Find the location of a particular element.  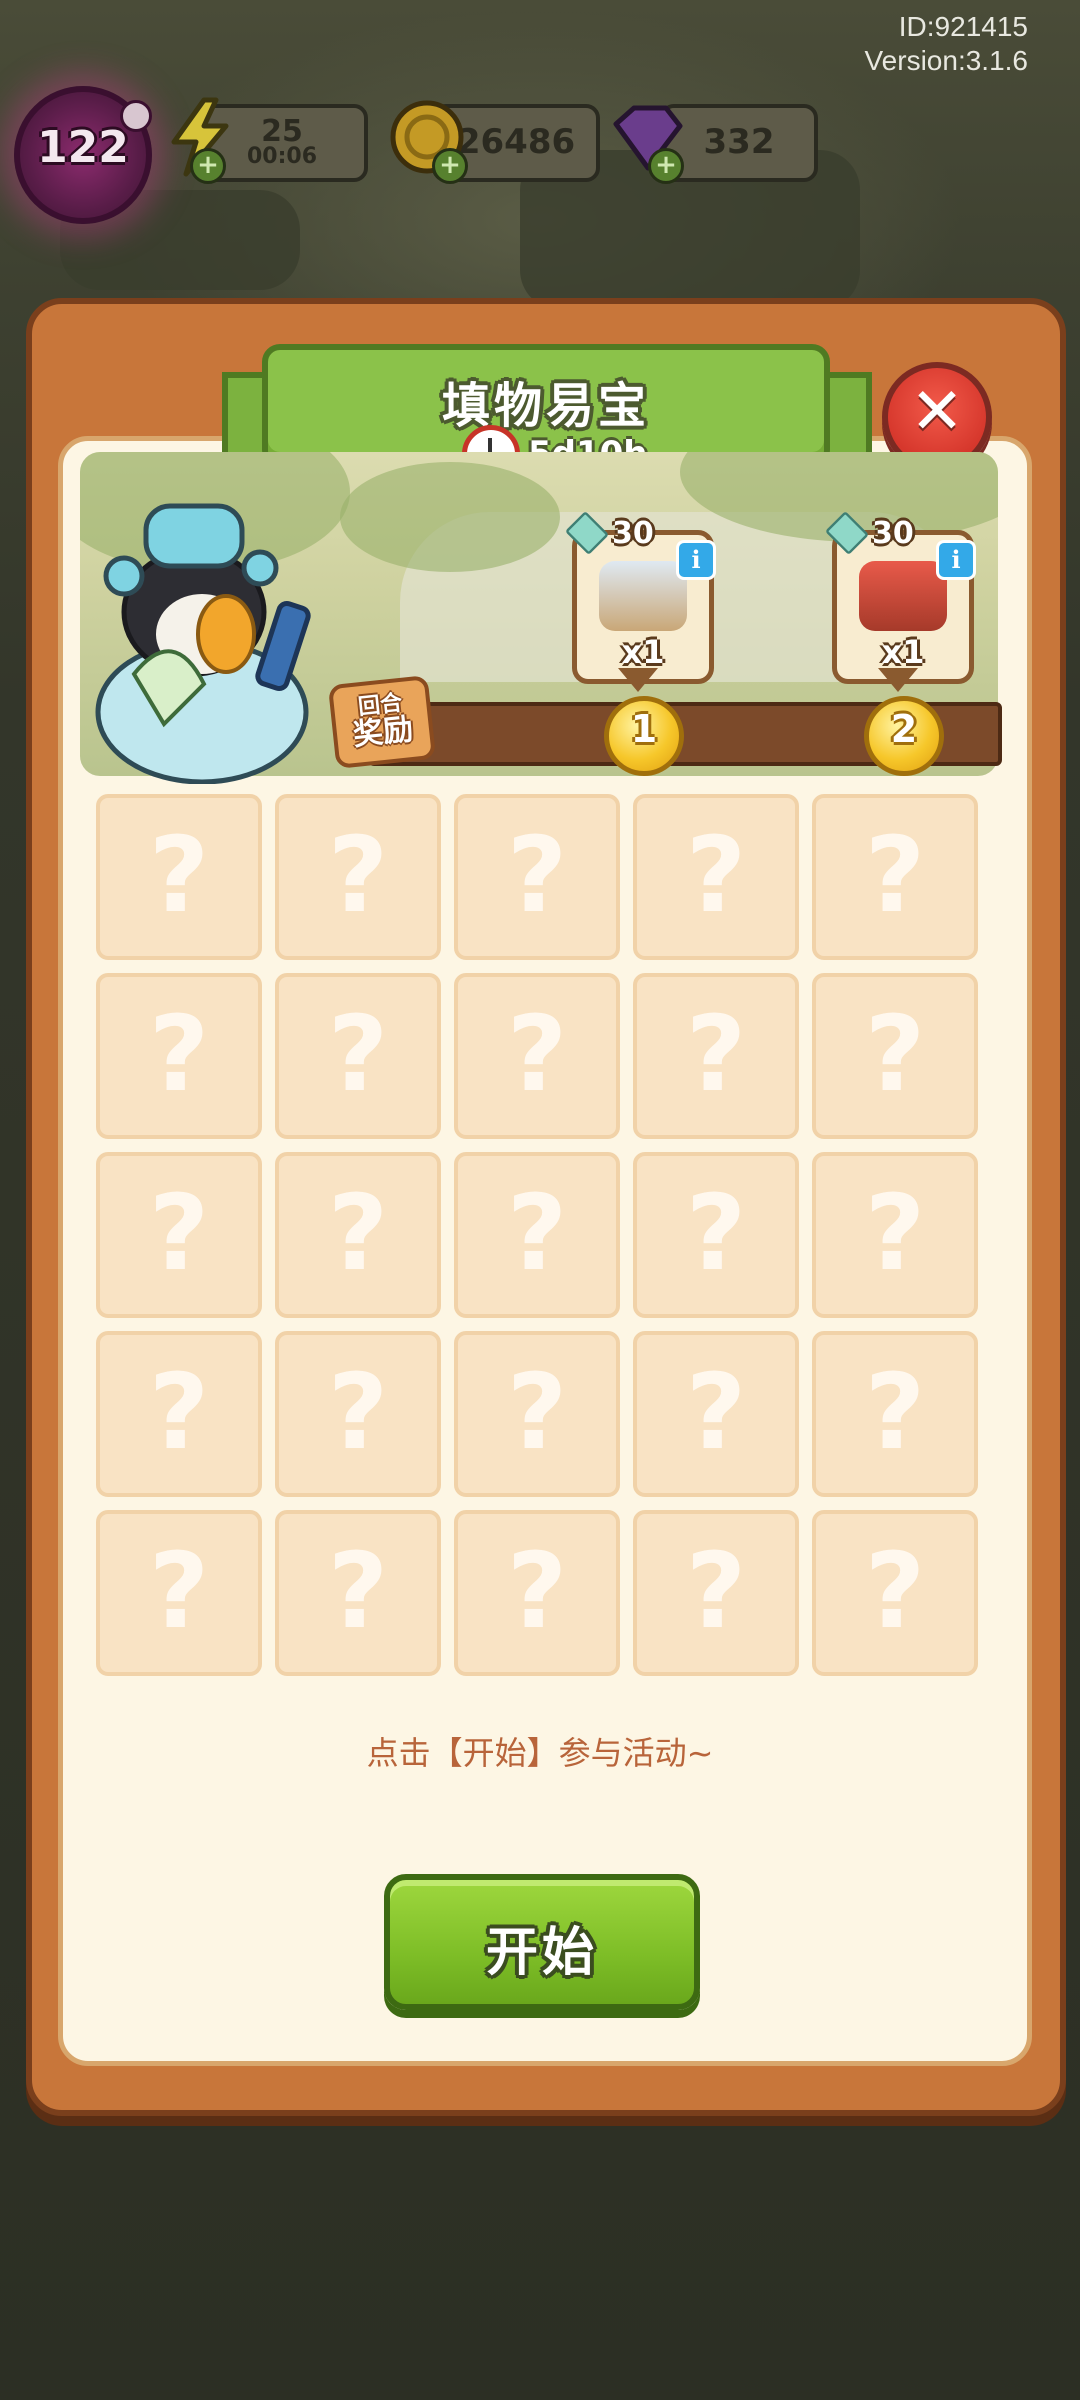

instruction-text: 点击【开始】参与活动~ is located at coordinates (540, 1753).